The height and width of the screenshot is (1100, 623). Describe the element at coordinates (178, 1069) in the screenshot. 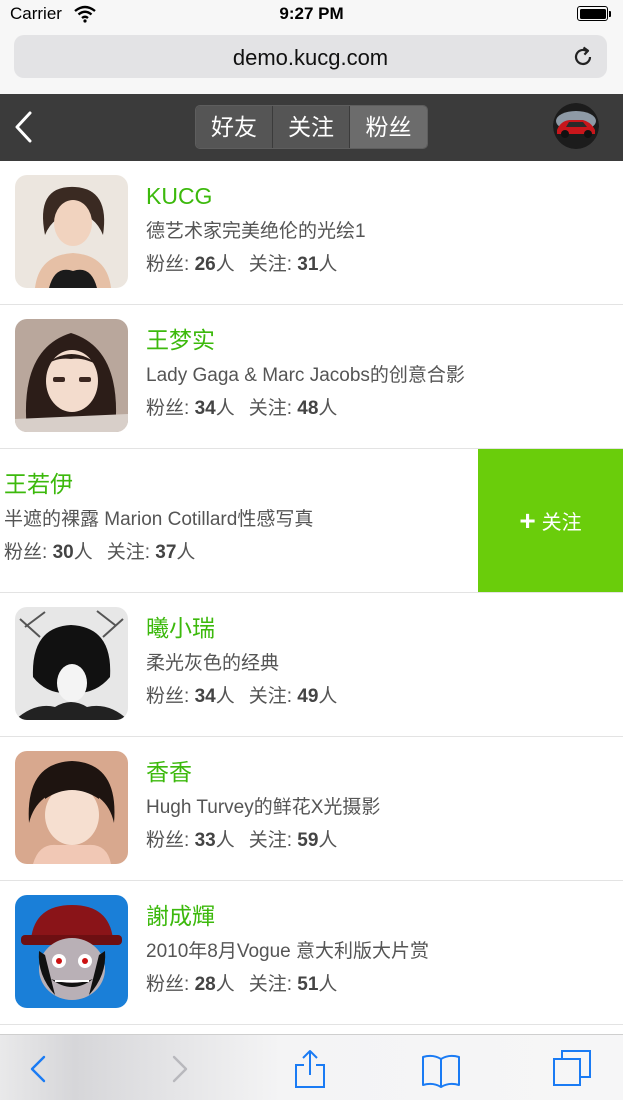

I see `browser-forward-icon` at that location.